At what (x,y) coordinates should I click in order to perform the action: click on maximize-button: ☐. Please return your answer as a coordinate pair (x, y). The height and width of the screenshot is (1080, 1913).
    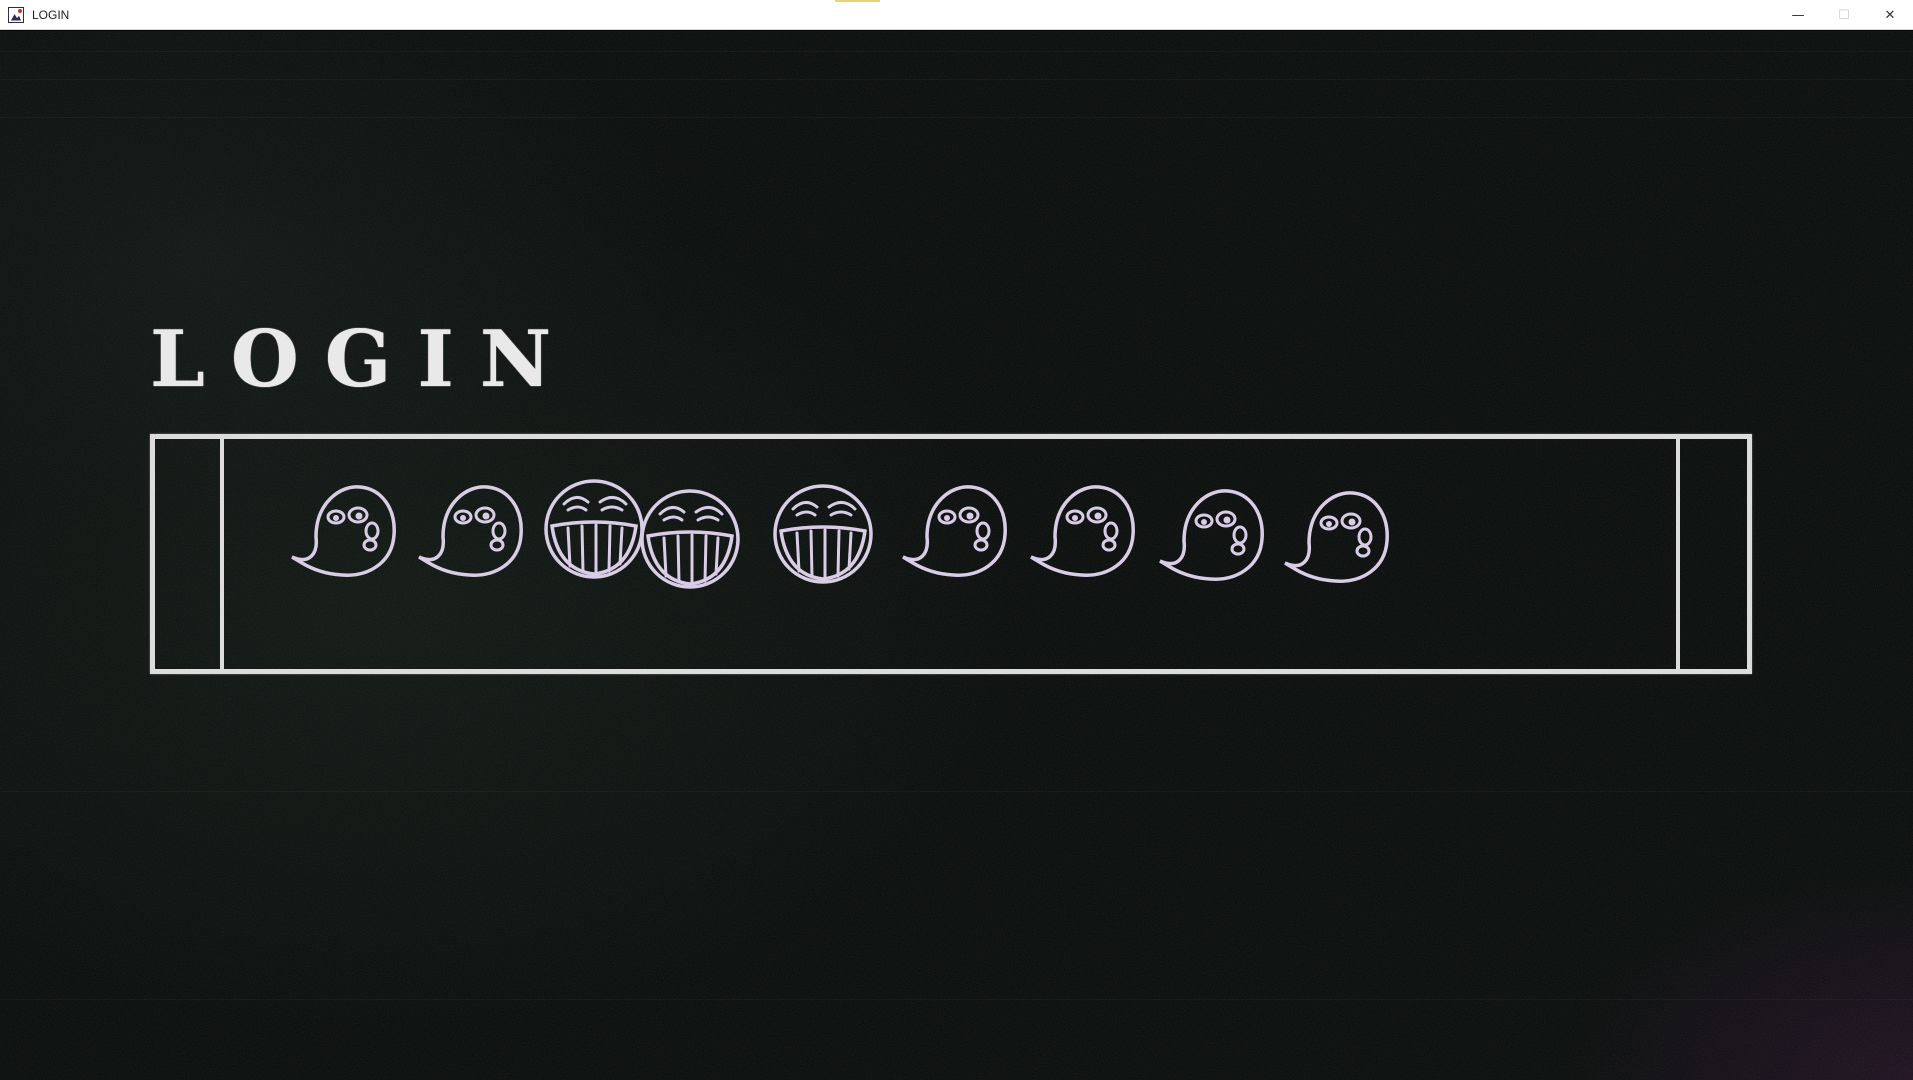
    Looking at the image, I should click on (1844, 15).